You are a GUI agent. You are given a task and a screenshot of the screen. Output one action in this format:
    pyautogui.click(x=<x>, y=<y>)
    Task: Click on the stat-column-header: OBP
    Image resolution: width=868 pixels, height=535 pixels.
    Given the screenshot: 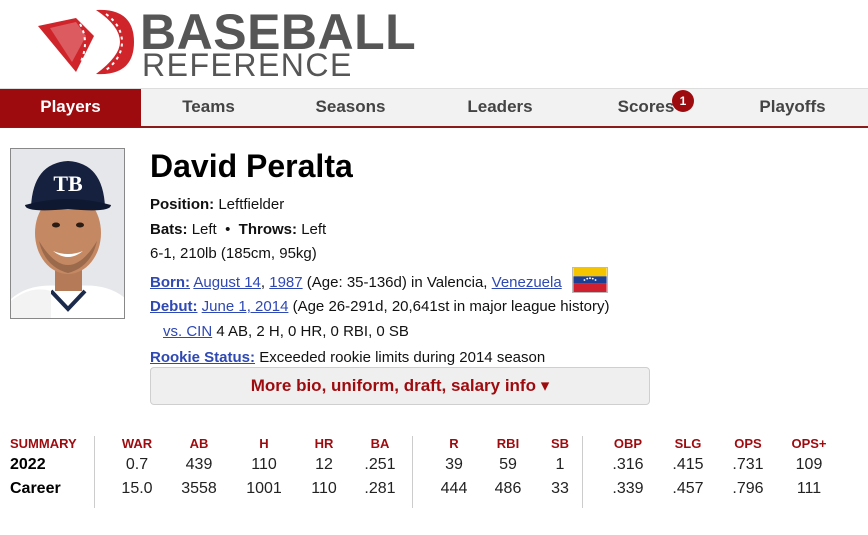 What is the action you would take?
    pyautogui.click(x=628, y=443)
    